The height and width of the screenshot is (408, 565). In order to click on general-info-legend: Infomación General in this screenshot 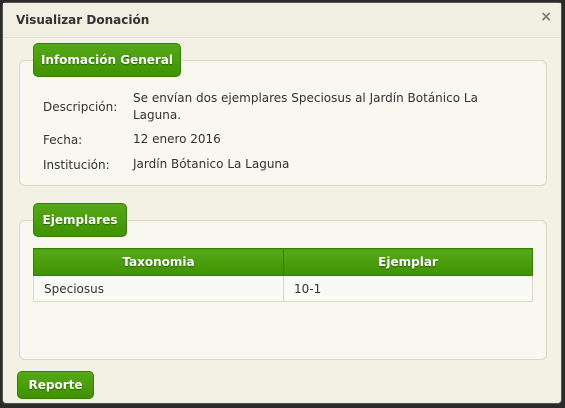, I will do `click(107, 60)`.